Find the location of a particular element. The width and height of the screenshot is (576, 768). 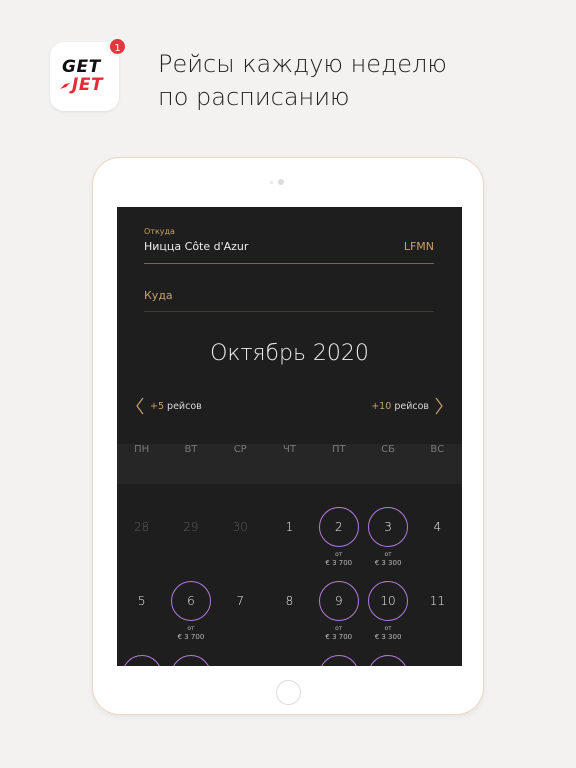

tablet-camera is located at coordinates (281, 182).